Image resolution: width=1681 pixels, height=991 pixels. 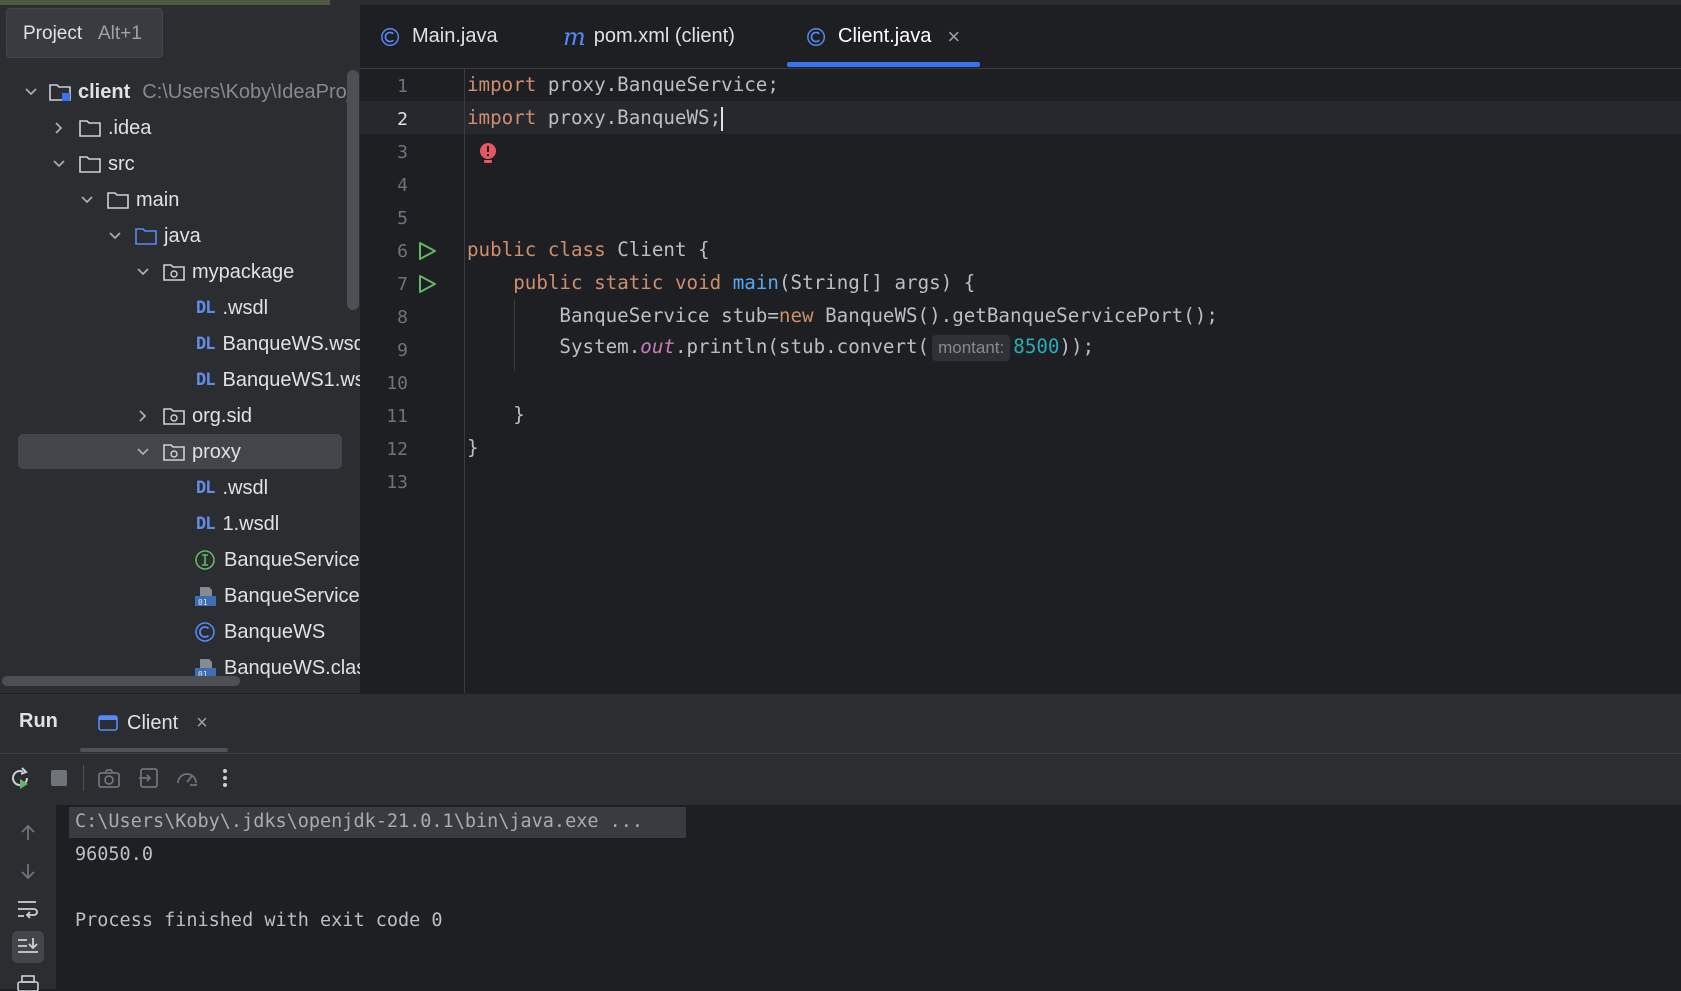 What do you see at coordinates (840, 723) in the screenshot?
I see `run-panel-header: Run Client ×` at bounding box center [840, 723].